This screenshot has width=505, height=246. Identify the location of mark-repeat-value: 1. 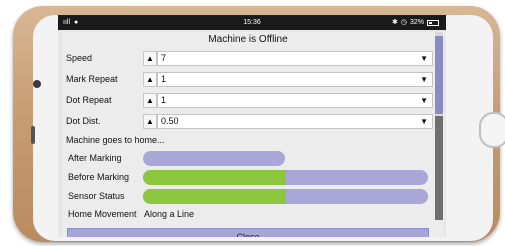
(164, 79).